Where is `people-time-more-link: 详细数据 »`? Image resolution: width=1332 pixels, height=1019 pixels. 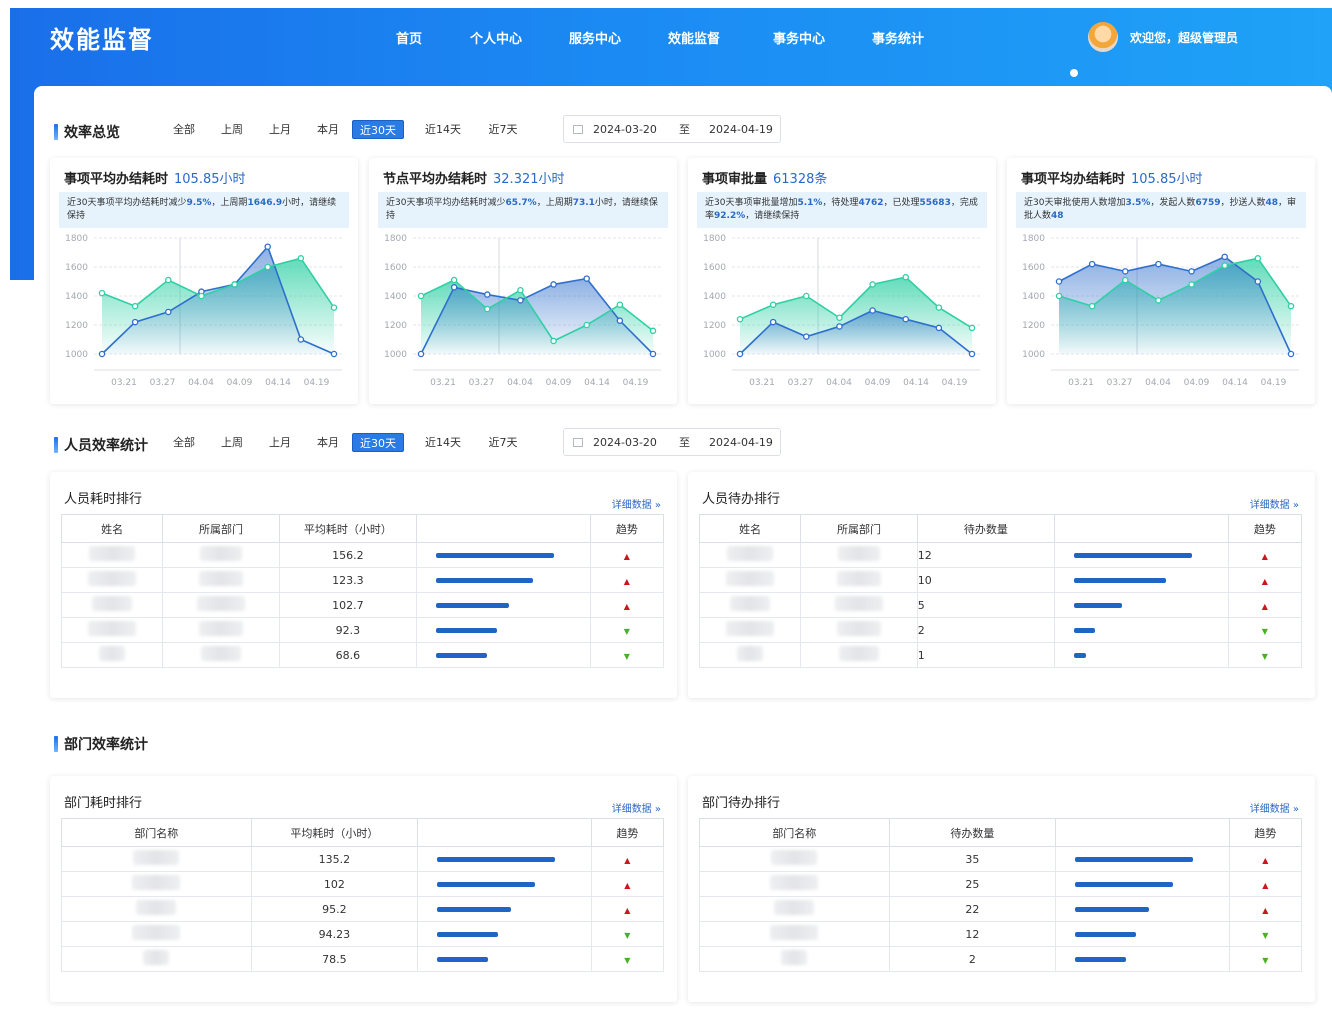
people-time-more-link: 详细数据 » is located at coordinates (636, 503).